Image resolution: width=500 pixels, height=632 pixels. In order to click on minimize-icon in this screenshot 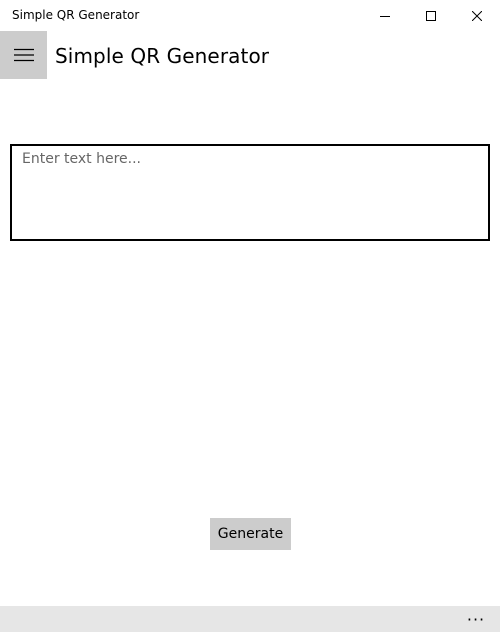, I will do `click(385, 16)`.